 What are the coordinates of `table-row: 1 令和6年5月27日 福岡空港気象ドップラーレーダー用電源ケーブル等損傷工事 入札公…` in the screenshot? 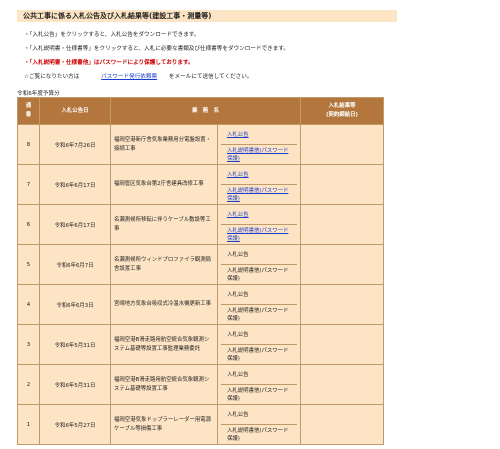 It's located at (200, 424).